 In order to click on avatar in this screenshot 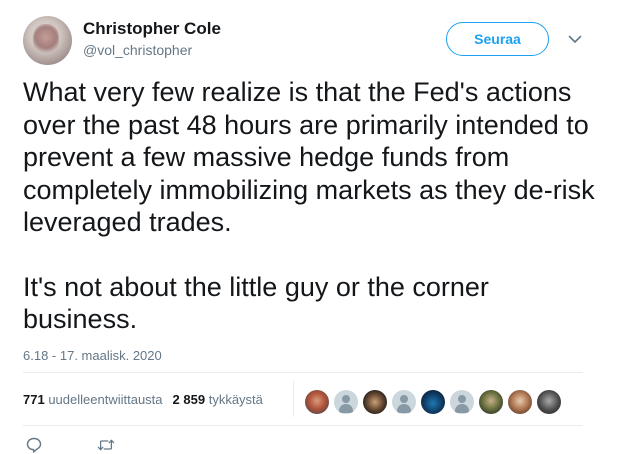, I will do `click(47, 40)`.